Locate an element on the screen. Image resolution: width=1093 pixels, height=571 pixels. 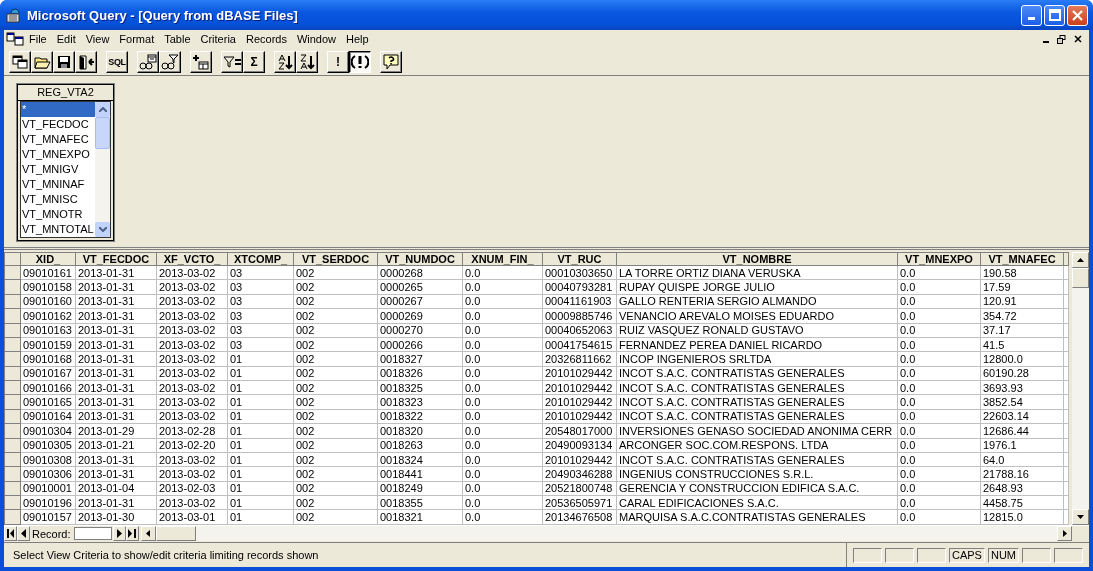
status-indicator: CAPS is located at coordinates (966, 555).